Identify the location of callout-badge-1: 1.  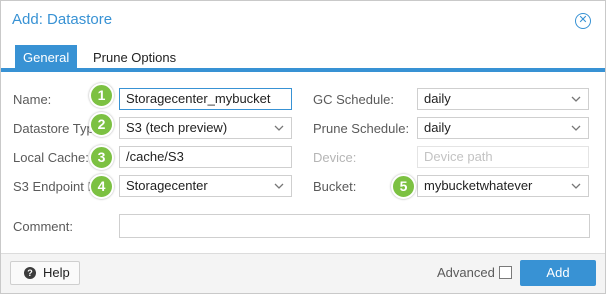
(101, 95).